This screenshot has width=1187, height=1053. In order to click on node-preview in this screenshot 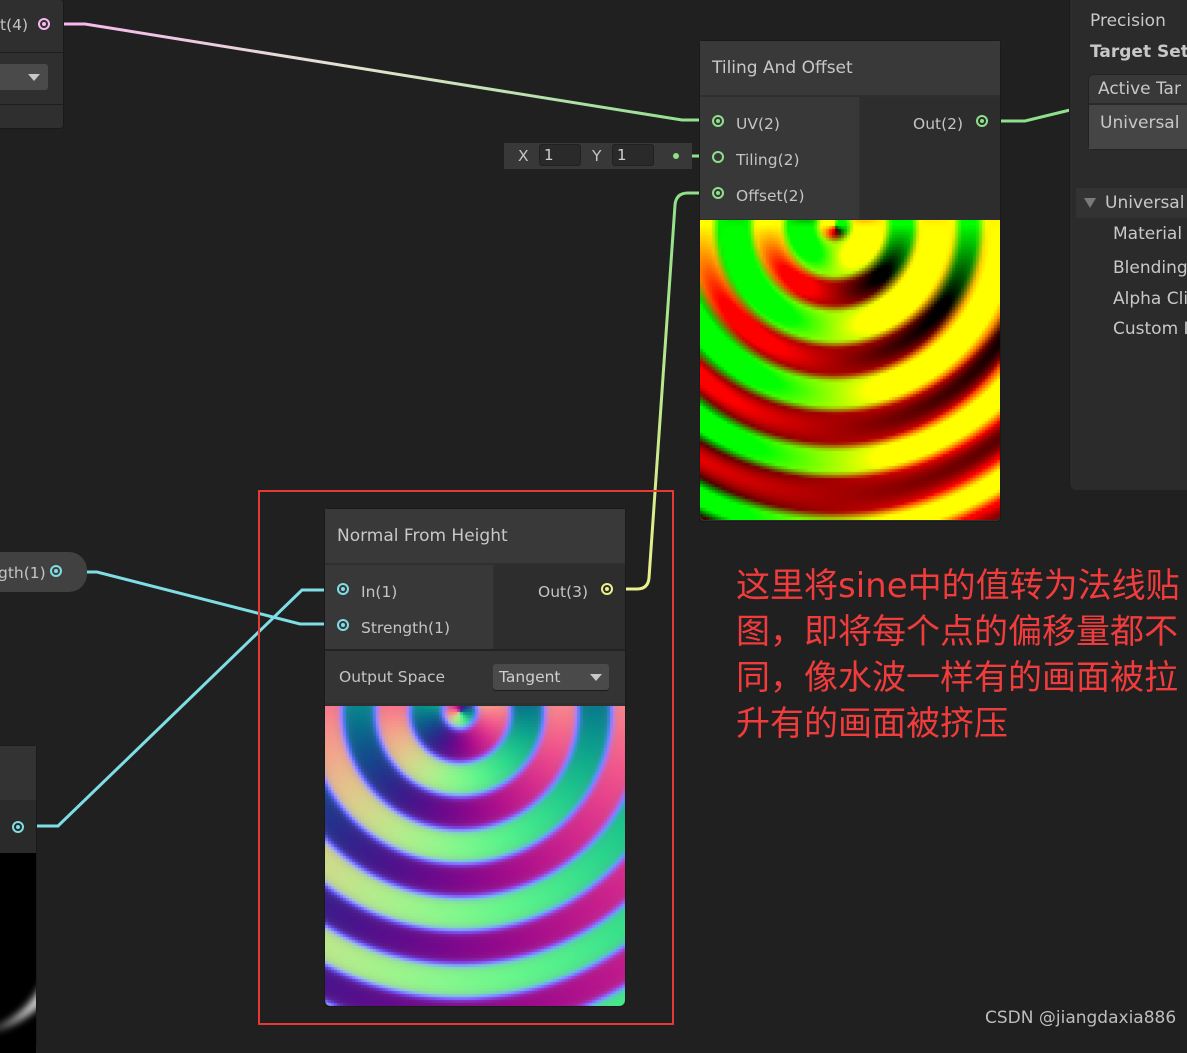, I will do `click(18, 953)`.